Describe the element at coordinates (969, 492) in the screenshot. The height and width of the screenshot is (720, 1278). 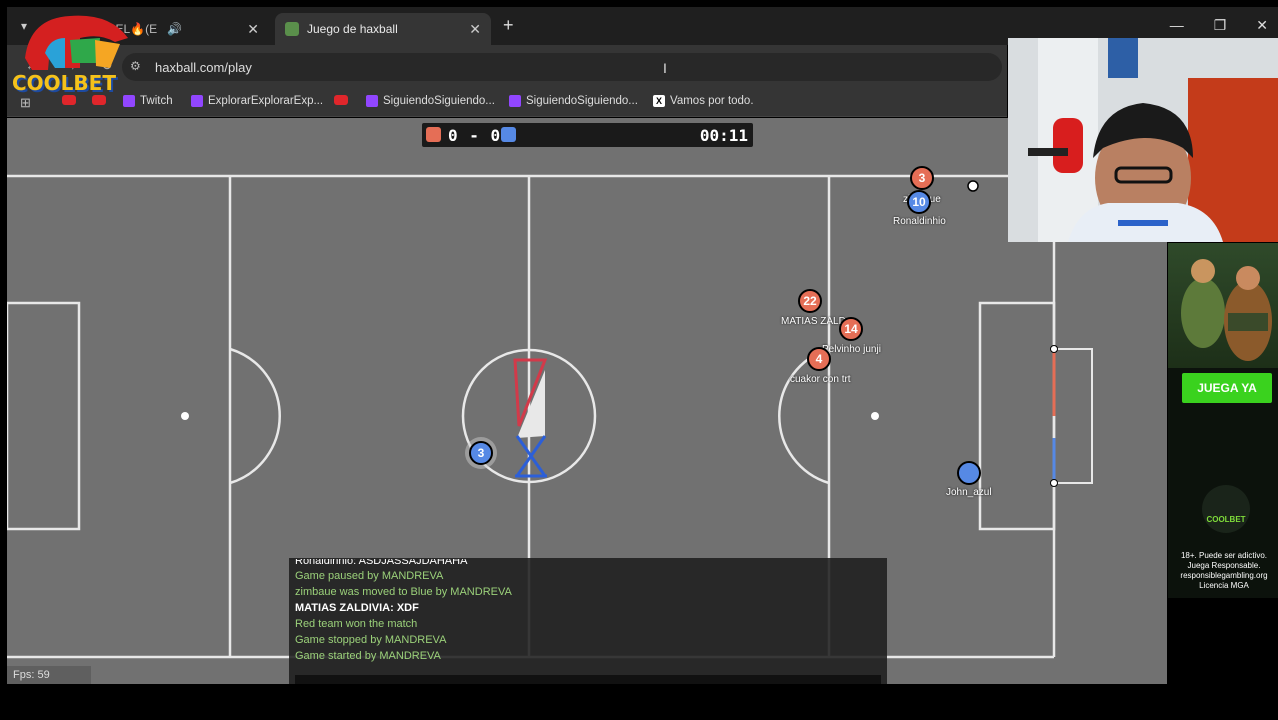
I see `player-name: John_azul` at that location.